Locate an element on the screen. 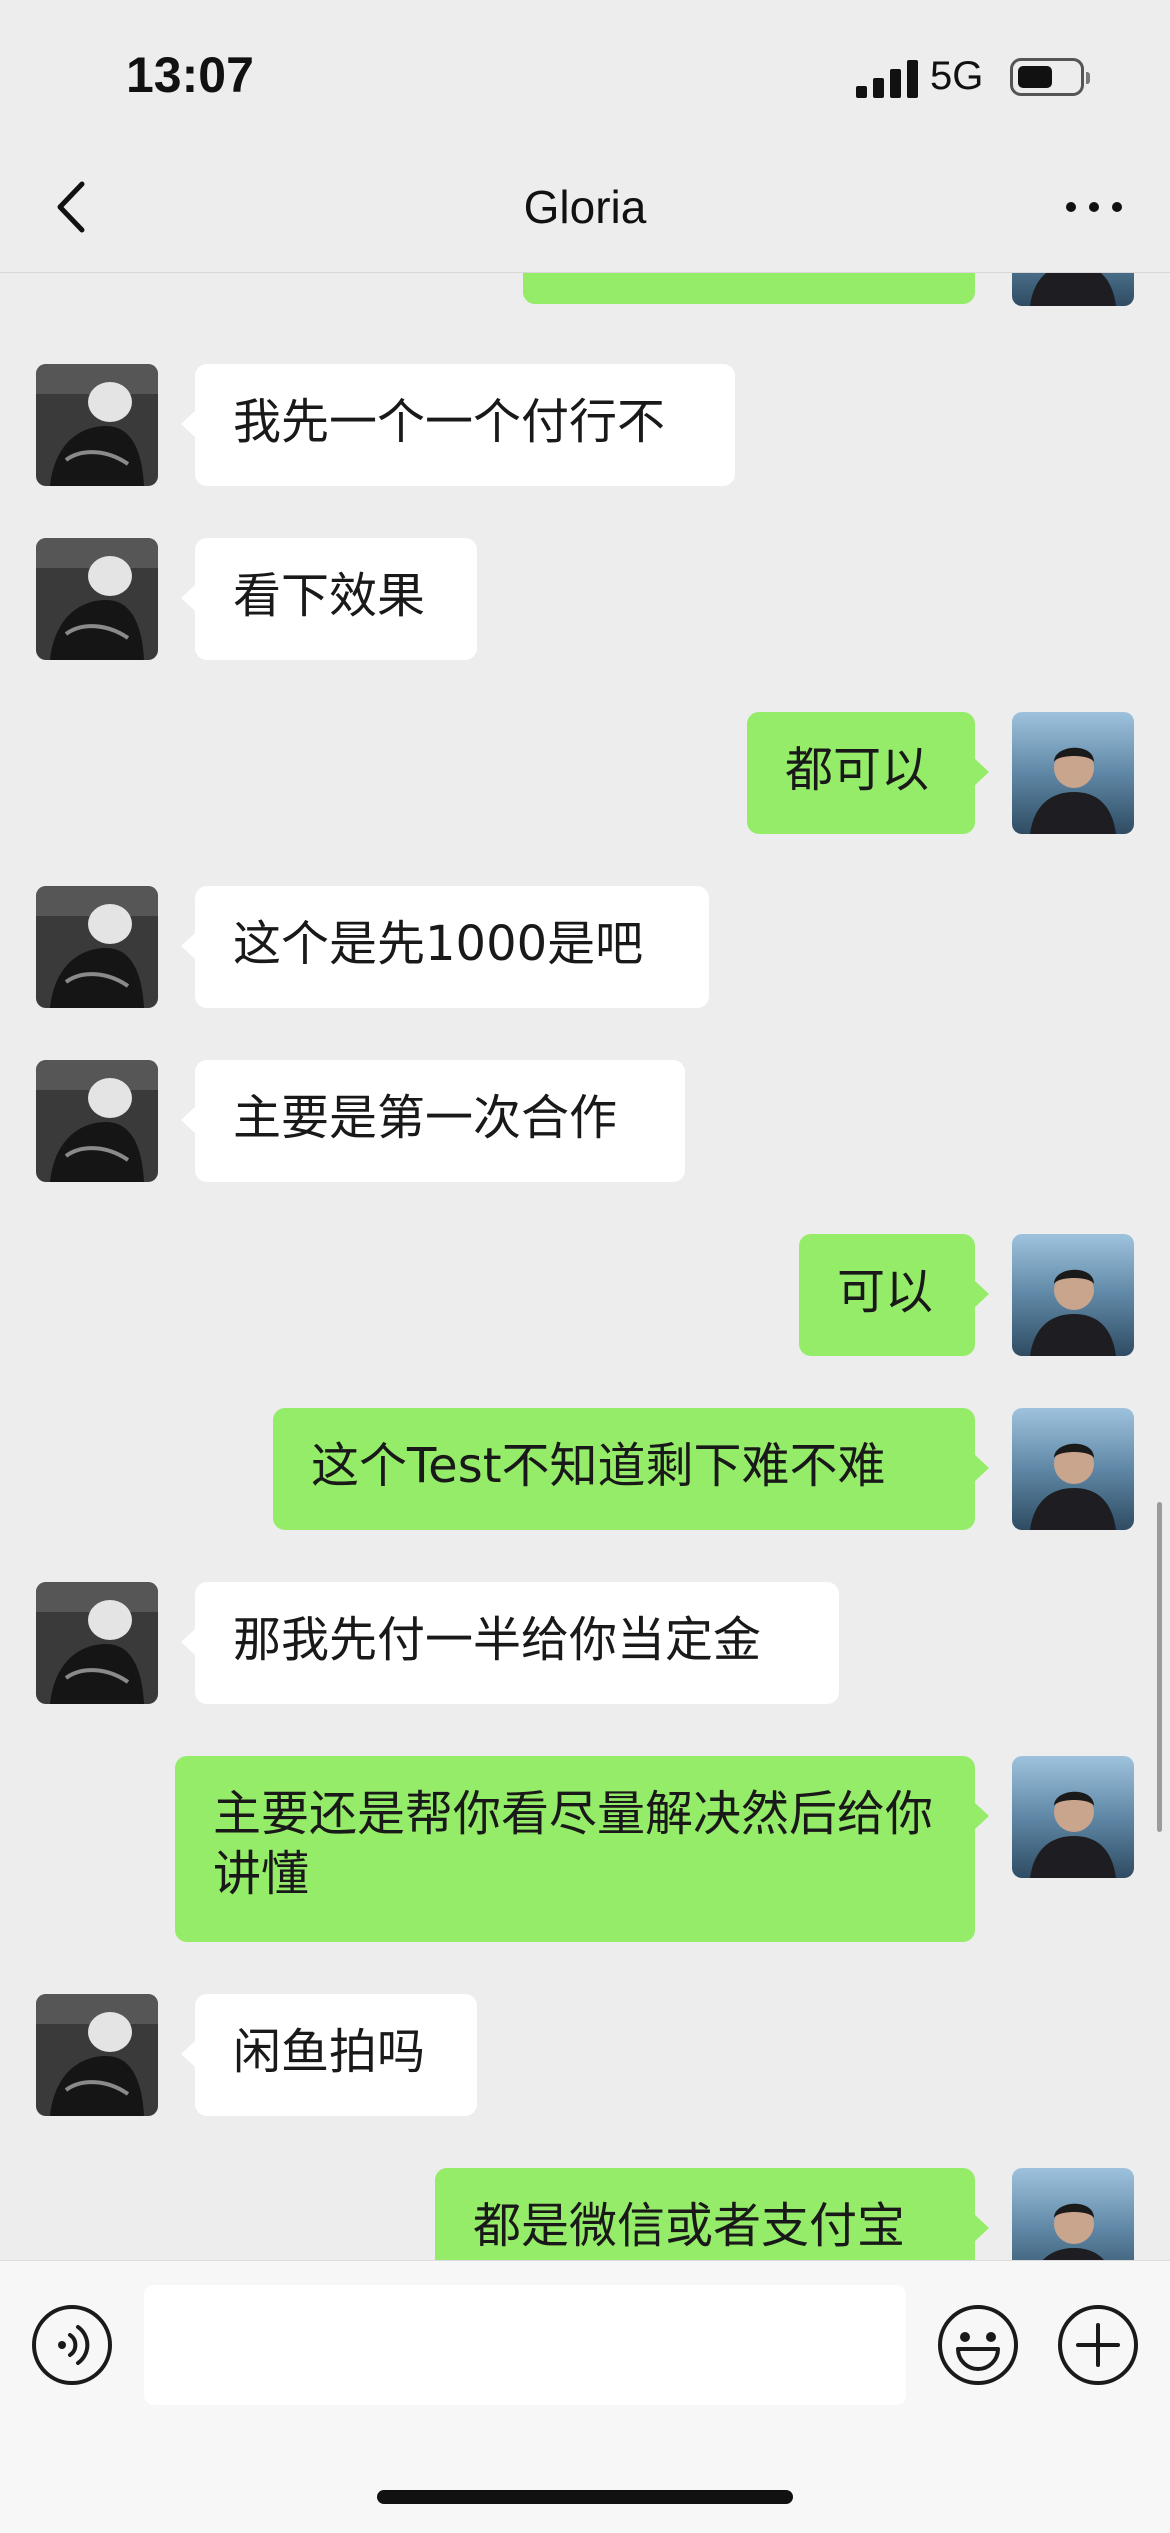 The height and width of the screenshot is (2533, 1170). chat-header: Gloria is located at coordinates (585, 206).